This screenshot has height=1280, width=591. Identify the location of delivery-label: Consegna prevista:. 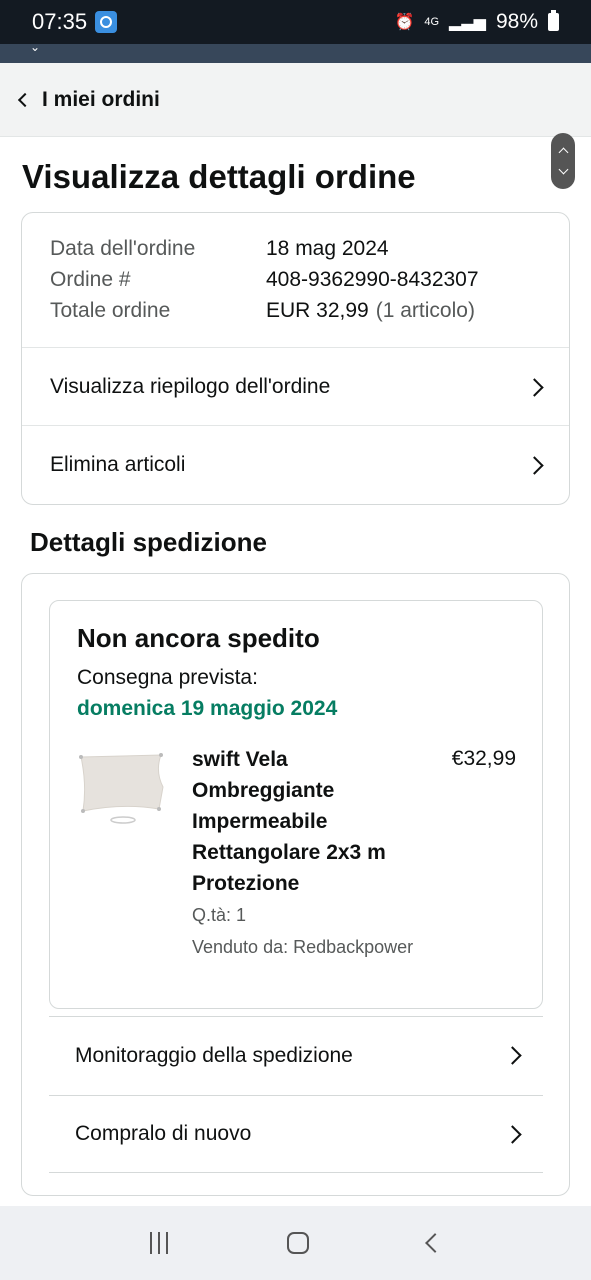
(167, 677).